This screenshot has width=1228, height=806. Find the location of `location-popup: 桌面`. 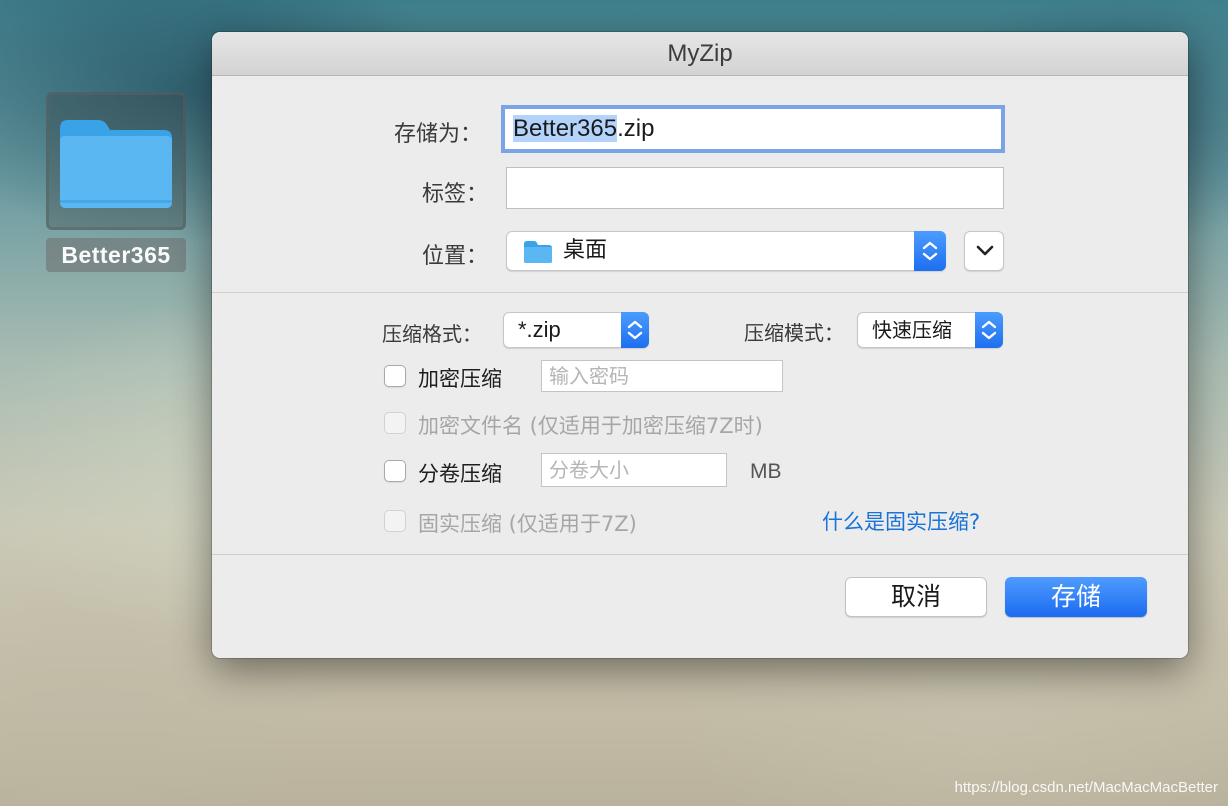

location-popup: 桌面 is located at coordinates (726, 251).